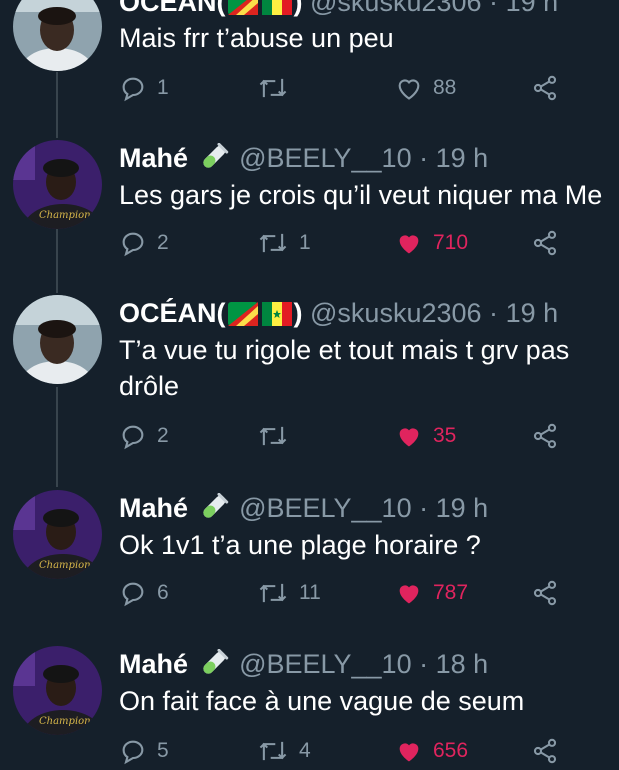 This screenshot has width=619, height=770. I want to click on tweet-actions: 6 11 787, so click(369, 593).